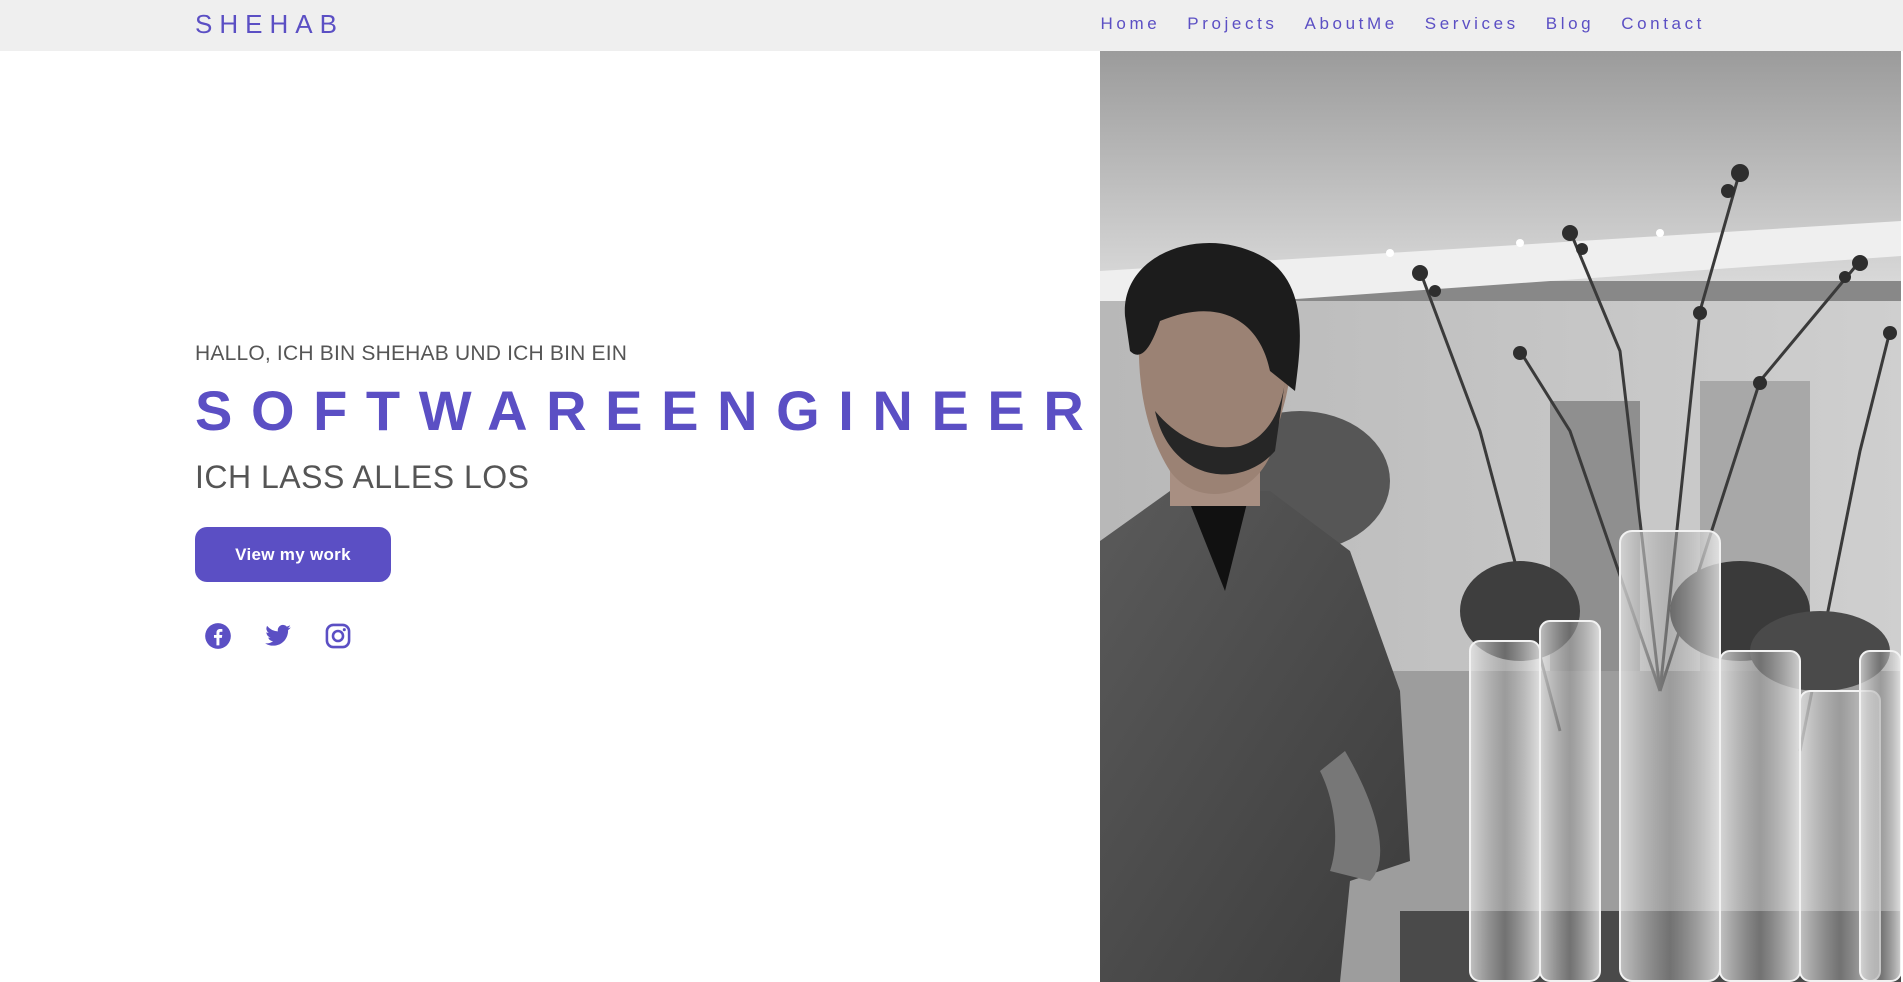  I want to click on nav-blog: Blog, so click(1570, 24).